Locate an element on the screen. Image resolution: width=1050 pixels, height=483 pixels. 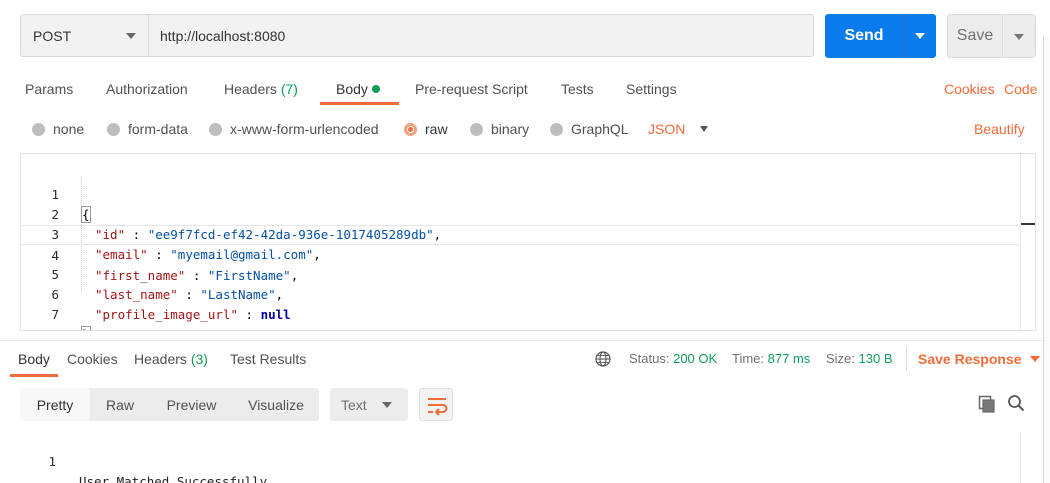
format-select: JSON is located at coordinates (678, 129).